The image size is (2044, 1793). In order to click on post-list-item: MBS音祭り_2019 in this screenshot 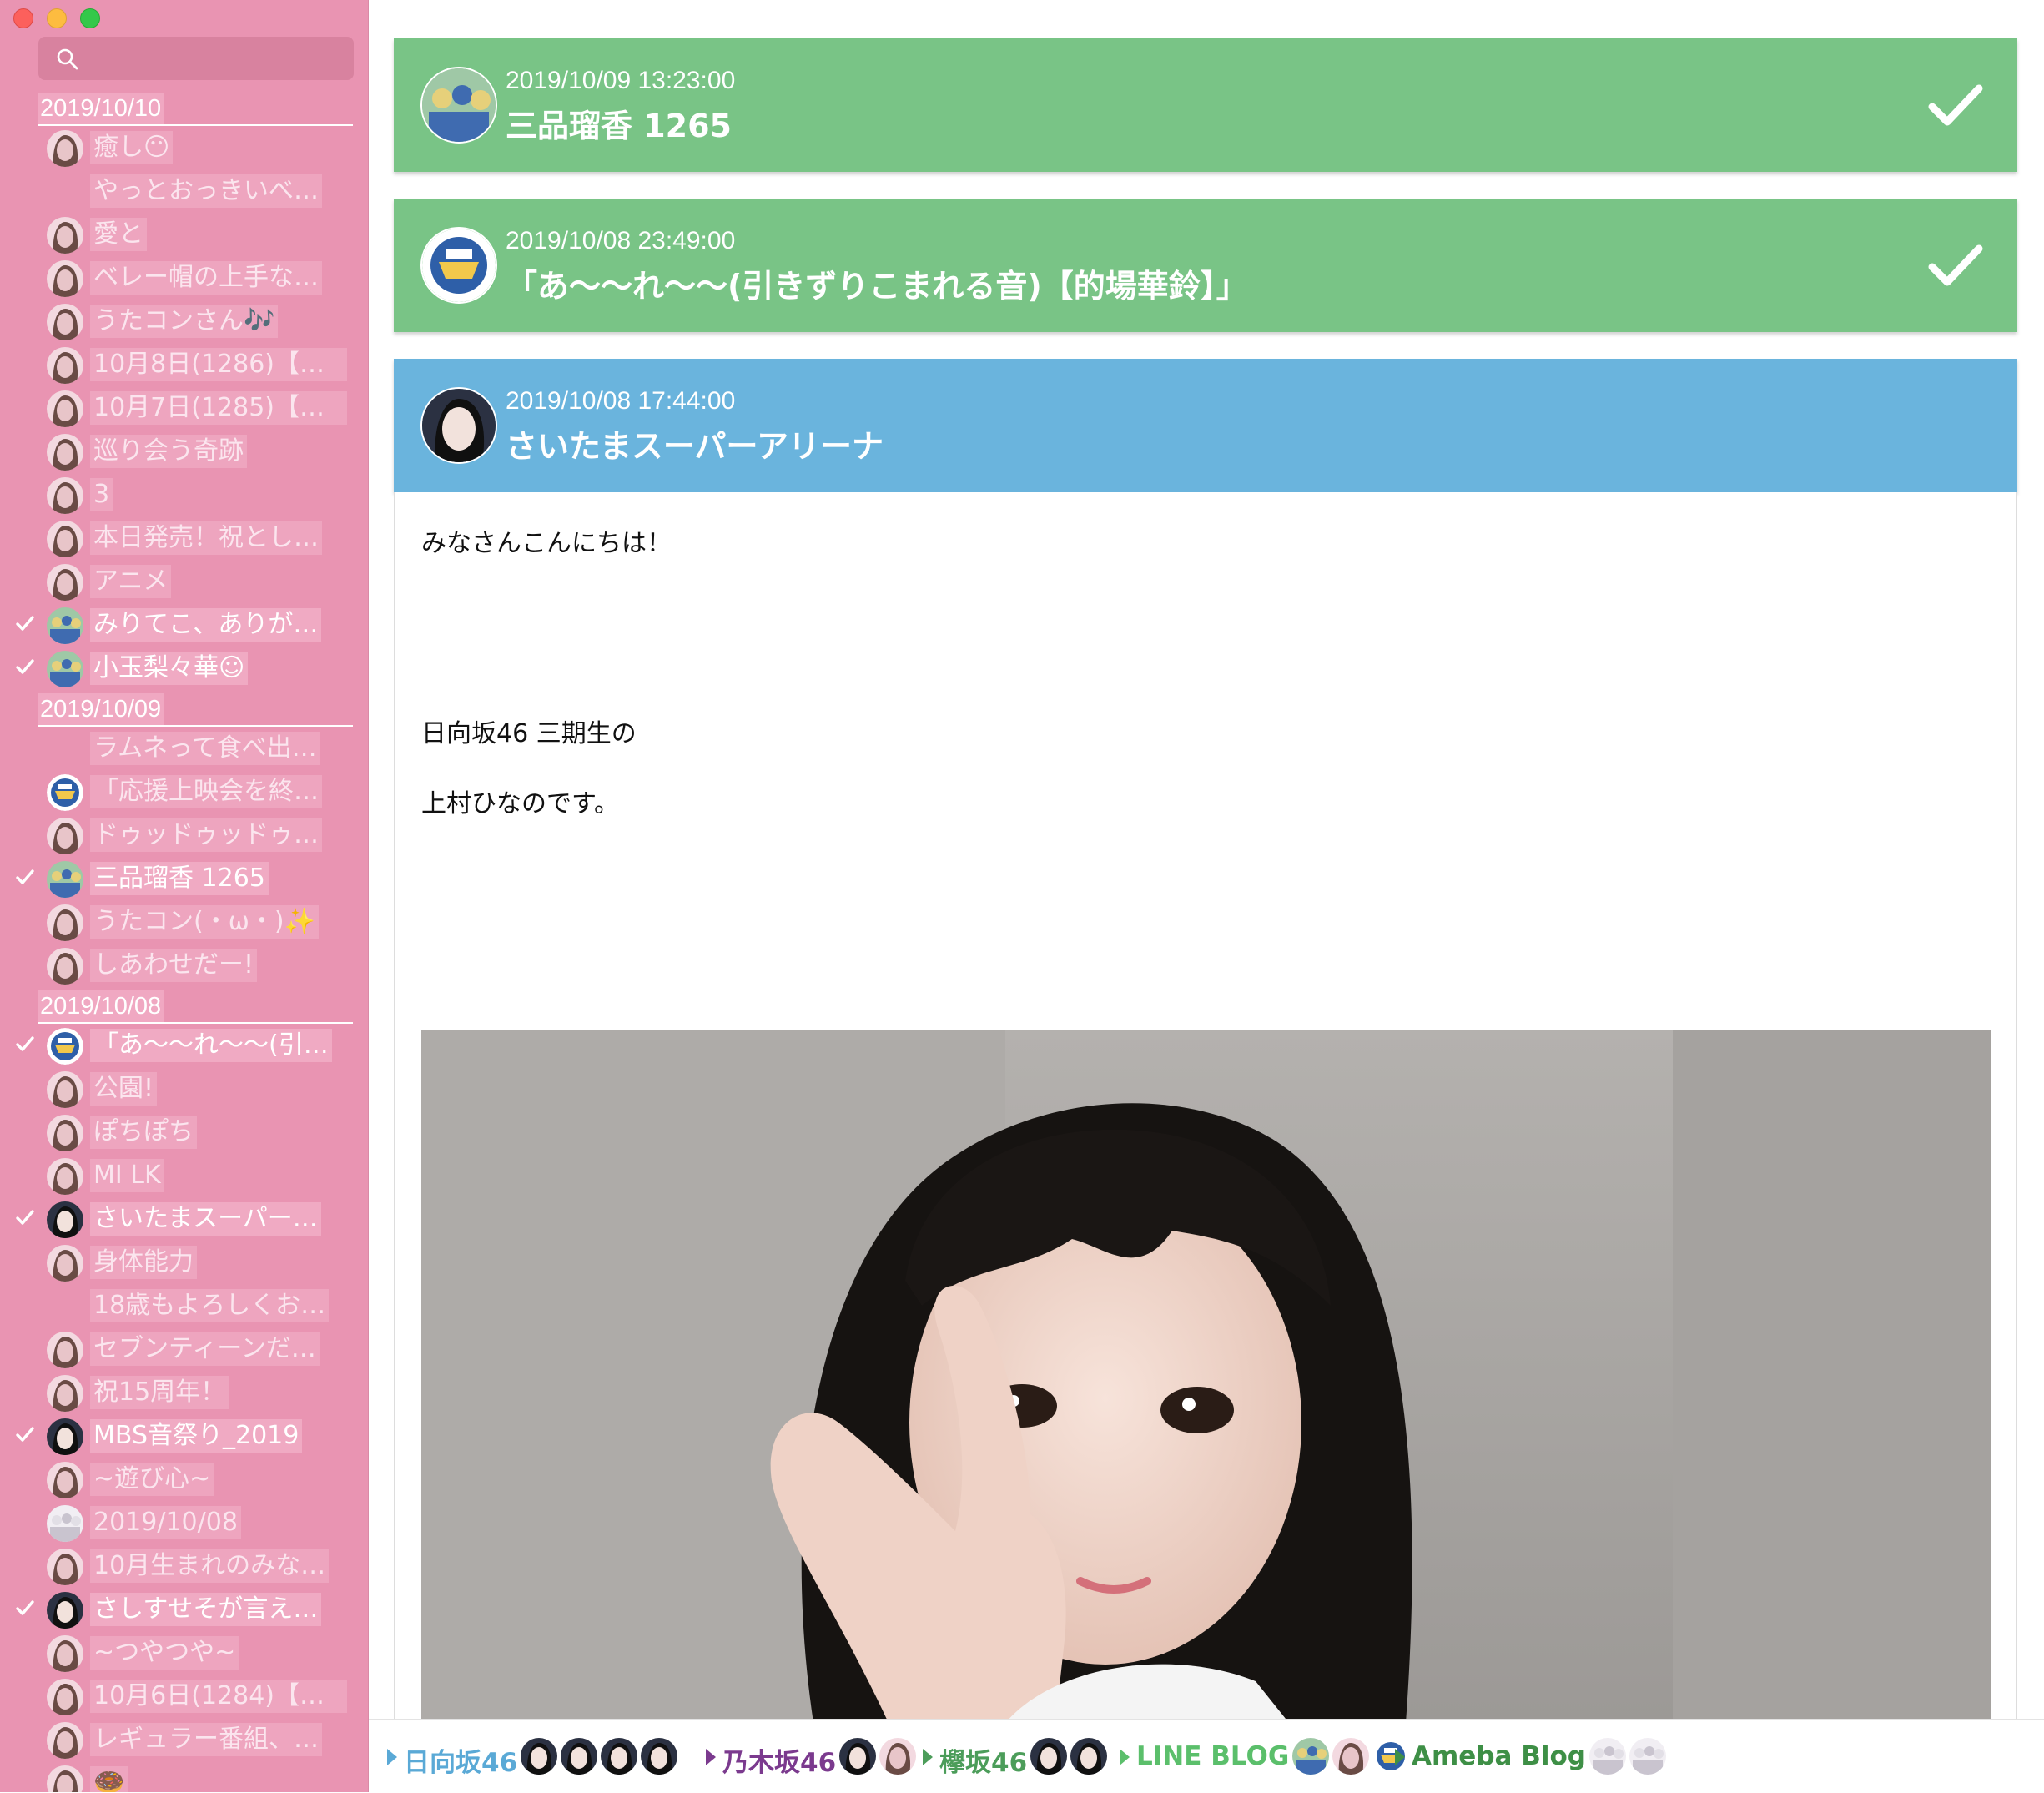, I will do `click(184, 1436)`.